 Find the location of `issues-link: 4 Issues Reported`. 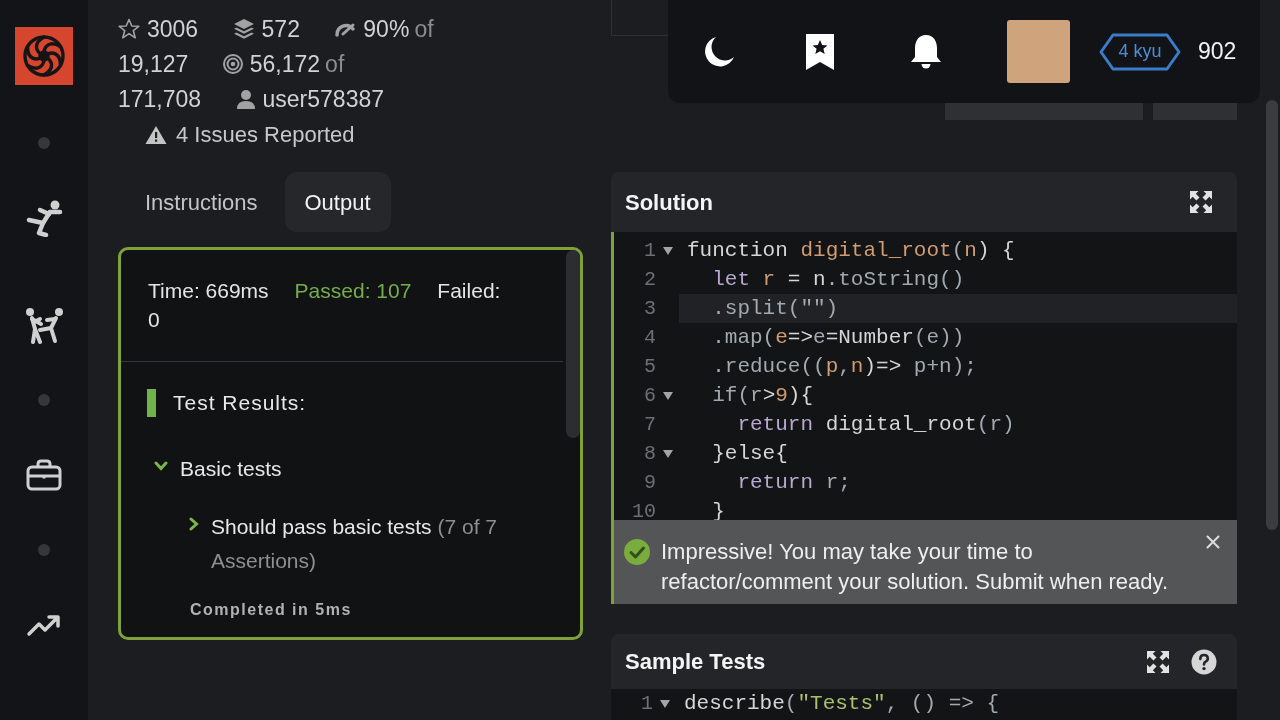

issues-link: 4 Issues Reported is located at coordinates (265, 134).